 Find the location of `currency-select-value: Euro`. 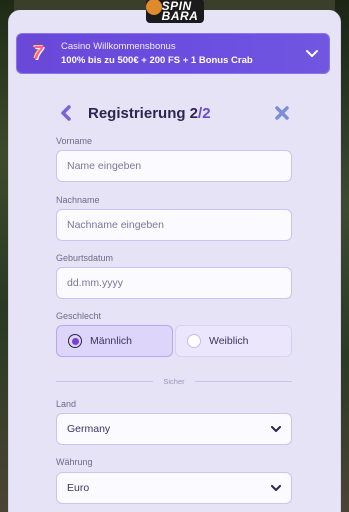

currency-select-value: Euro is located at coordinates (78, 488).